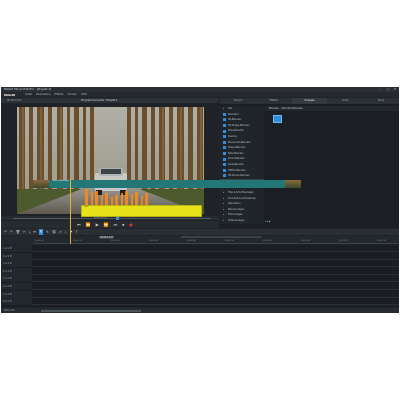 This screenshot has height=400, width=400. Describe the element at coordinates (131, 224) in the screenshot. I see `record-button: ●` at that location.